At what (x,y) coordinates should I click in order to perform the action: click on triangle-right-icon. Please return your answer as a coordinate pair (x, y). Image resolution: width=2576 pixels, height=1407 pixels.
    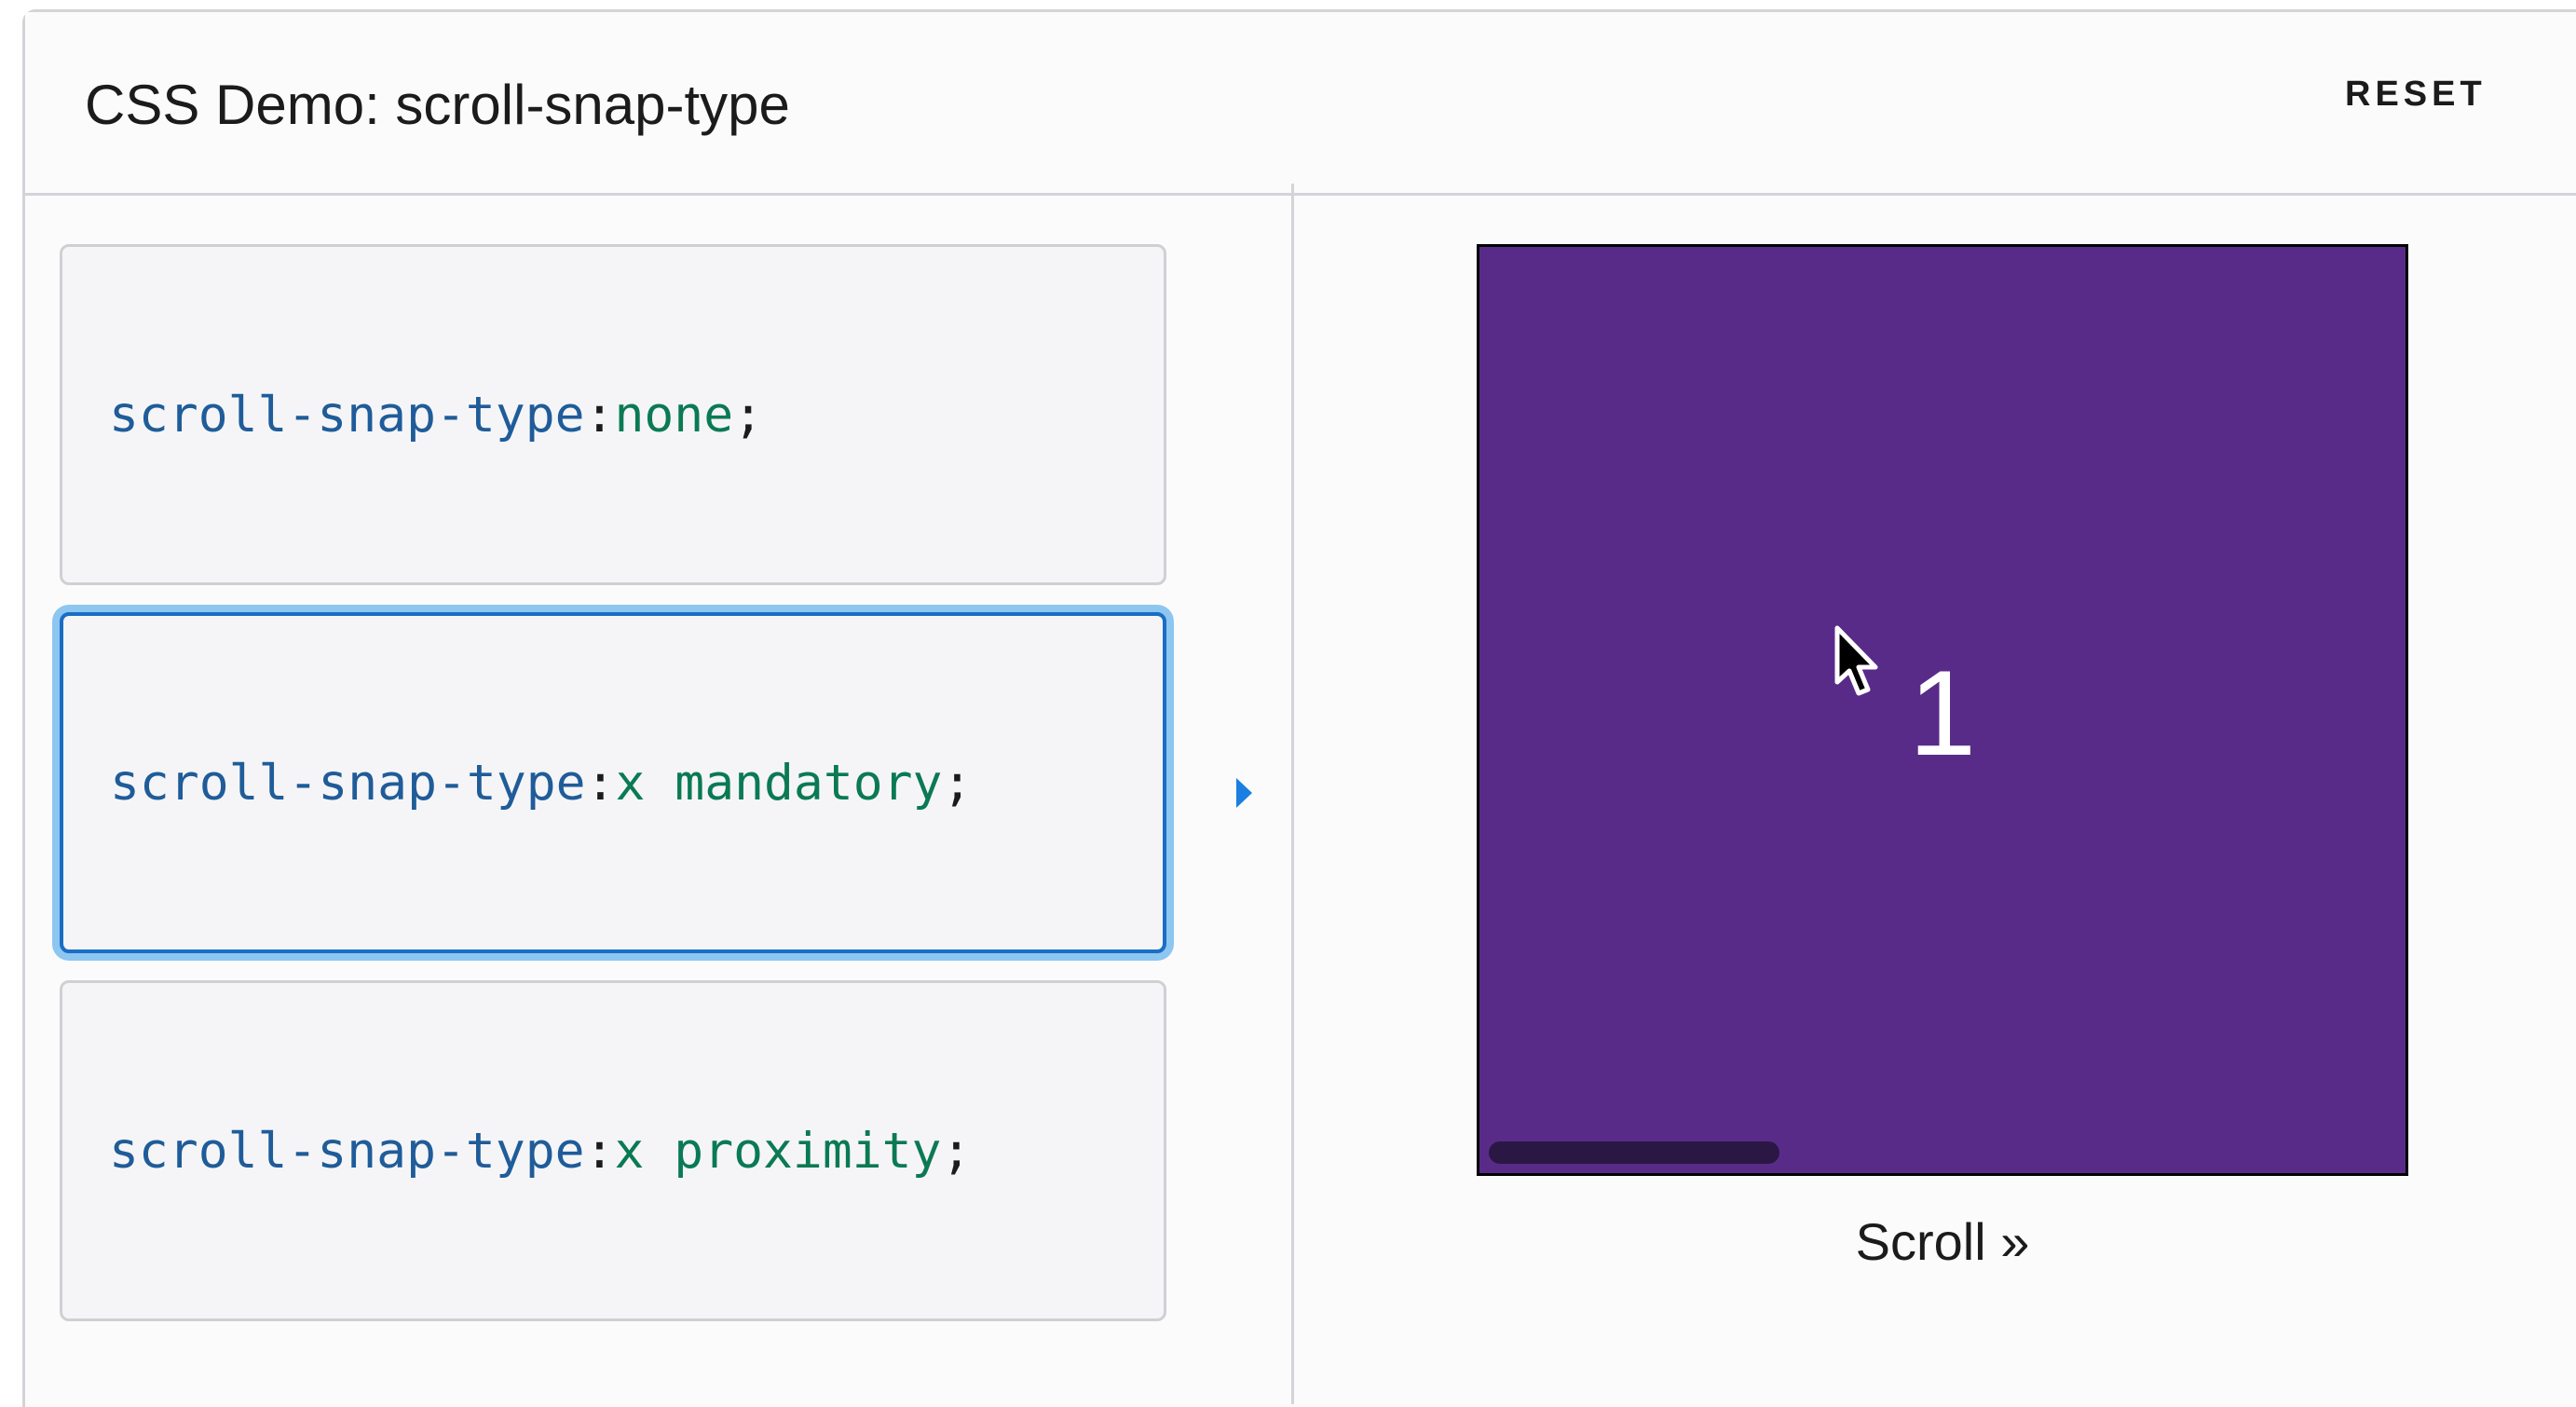
    Looking at the image, I should click on (1244, 793).